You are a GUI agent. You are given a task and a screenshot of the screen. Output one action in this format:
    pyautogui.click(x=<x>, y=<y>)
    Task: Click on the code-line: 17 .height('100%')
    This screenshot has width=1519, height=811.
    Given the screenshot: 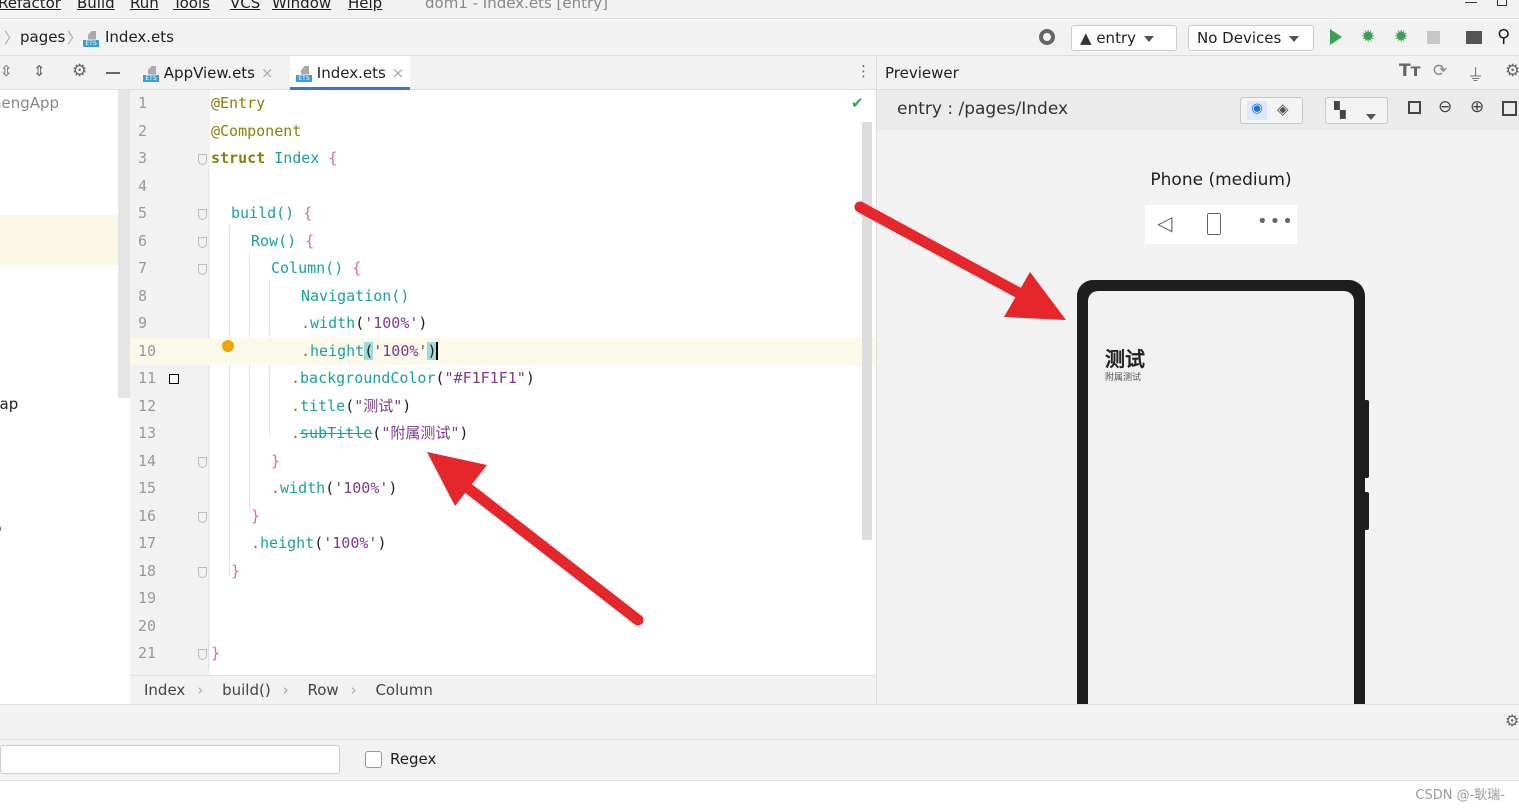 What is the action you would take?
    pyautogui.click(x=503, y=544)
    